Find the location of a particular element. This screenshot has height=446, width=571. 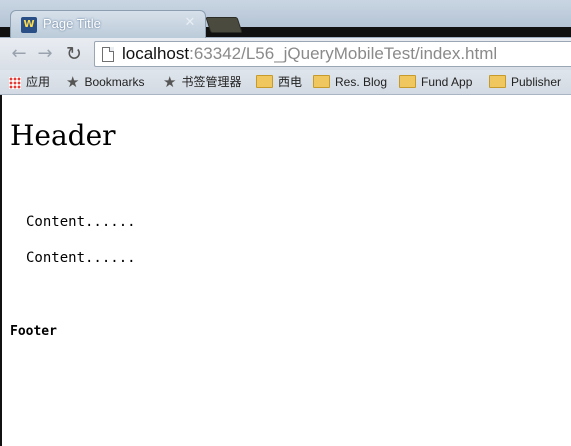

forward-arrow-icon: → is located at coordinates (45, 54).